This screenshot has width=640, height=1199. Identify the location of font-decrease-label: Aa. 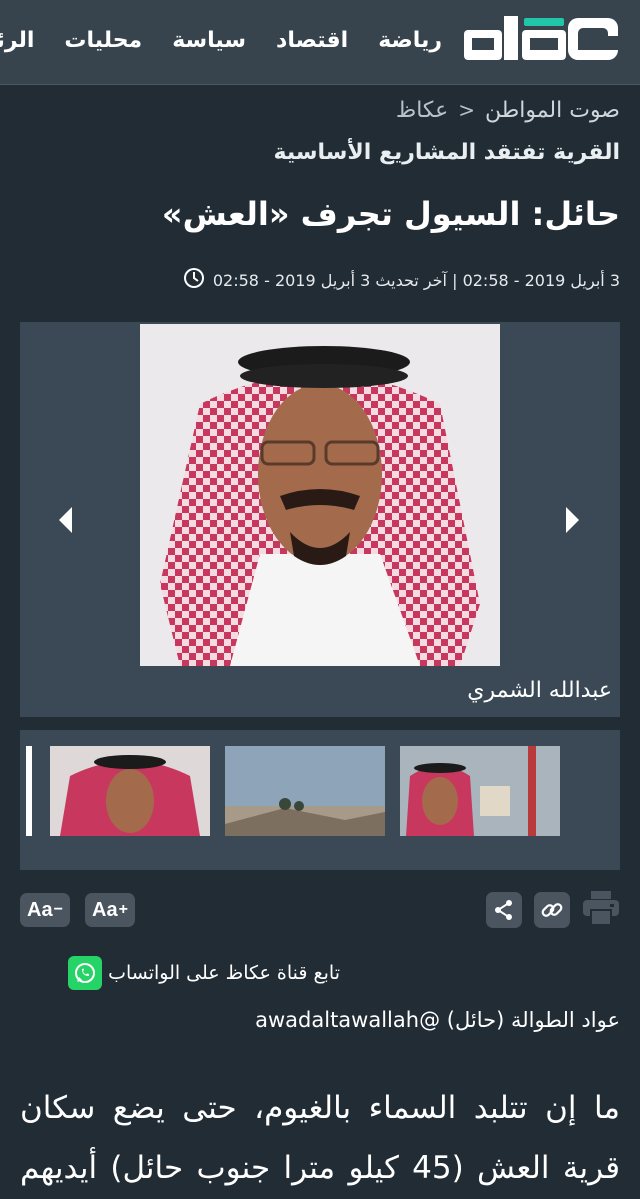
(40, 909).